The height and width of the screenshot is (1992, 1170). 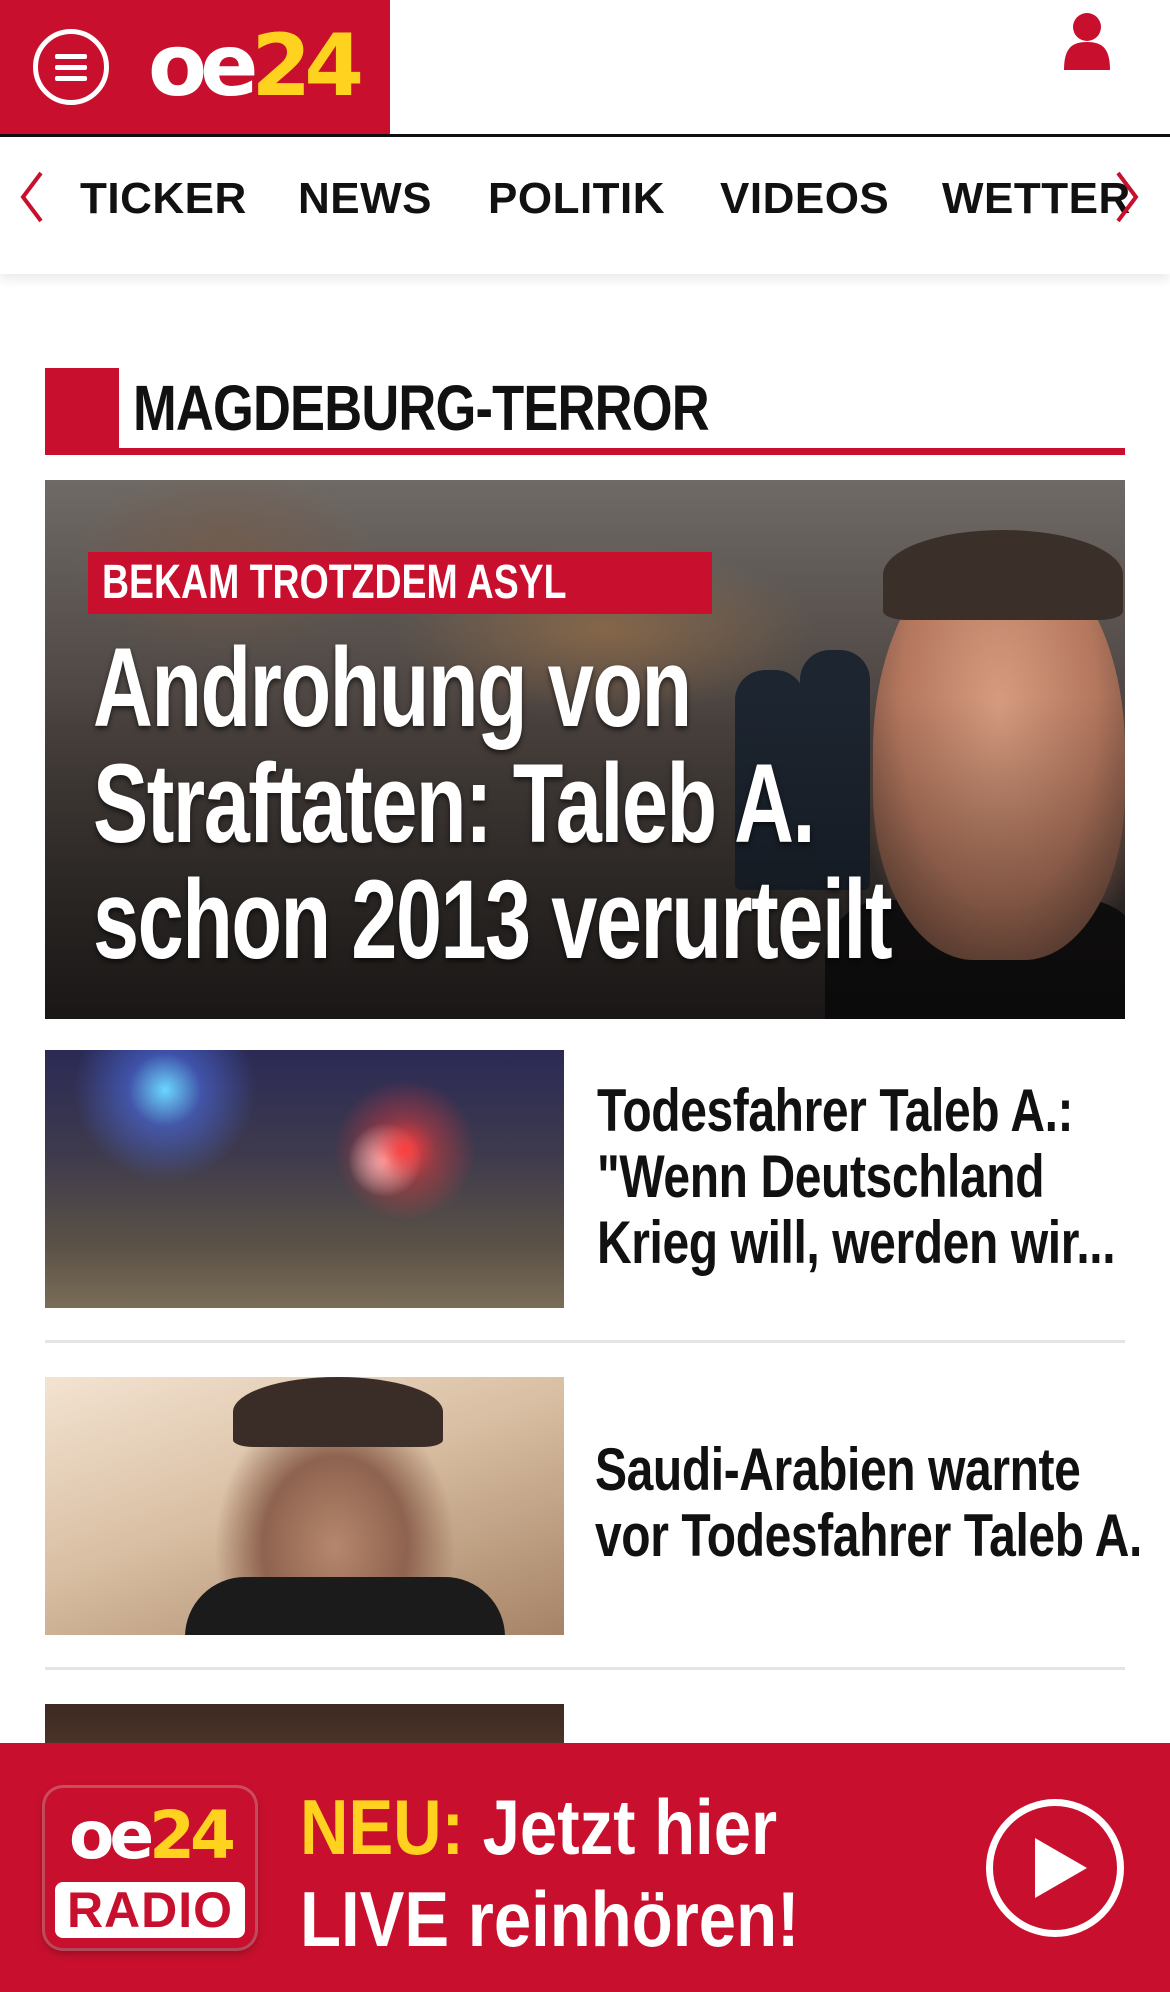 What do you see at coordinates (400, 583) in the screenshot?
I see `hero-kicker: BEKAM TROTZDEM ASYL` at bounding box center [400, 583].